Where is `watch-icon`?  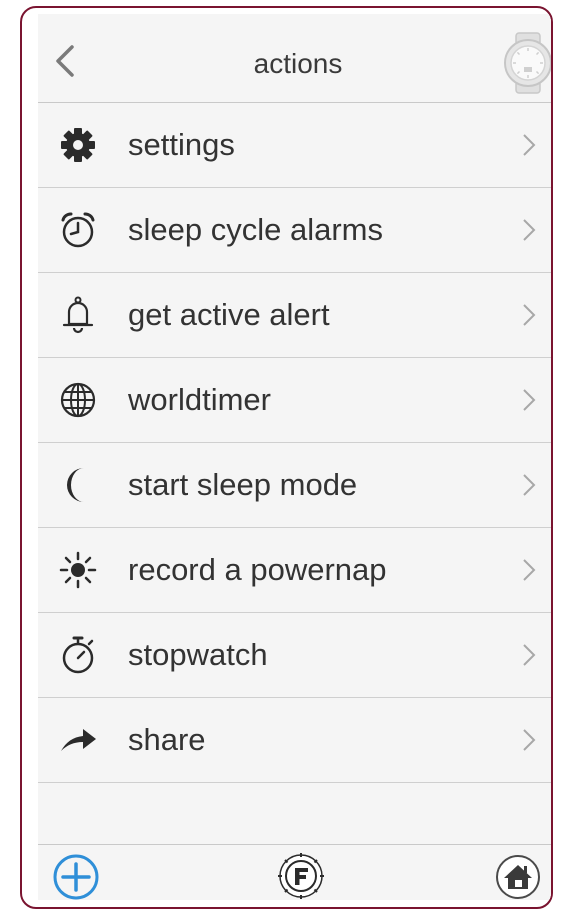
watch-icon is located at coordinates (525, 63).